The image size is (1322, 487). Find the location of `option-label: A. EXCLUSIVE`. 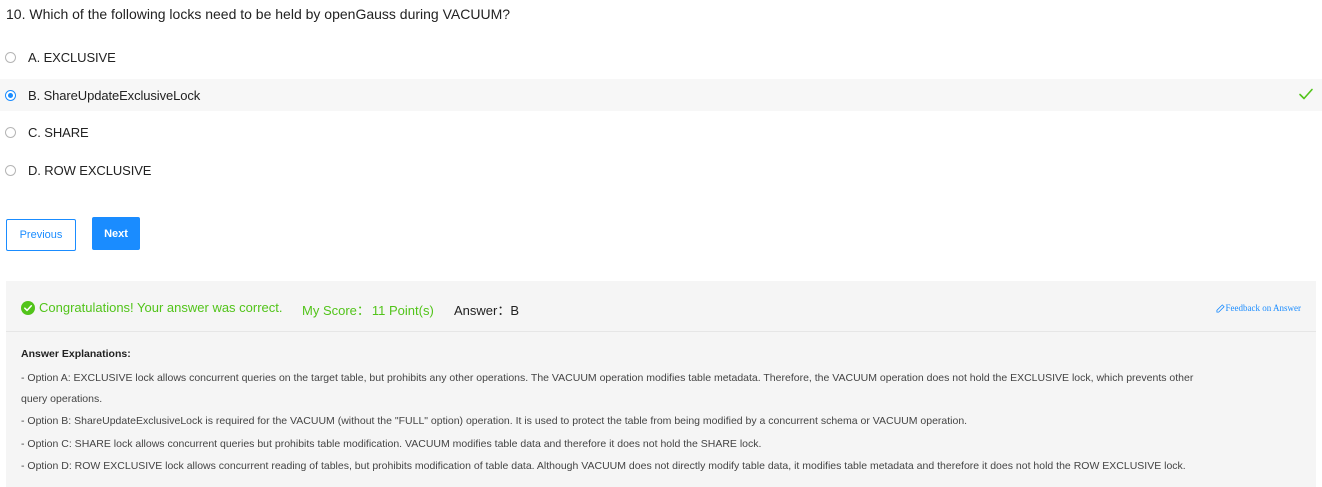

option-label: A. EXCLUSIVE is located at coordinates (72, 57).